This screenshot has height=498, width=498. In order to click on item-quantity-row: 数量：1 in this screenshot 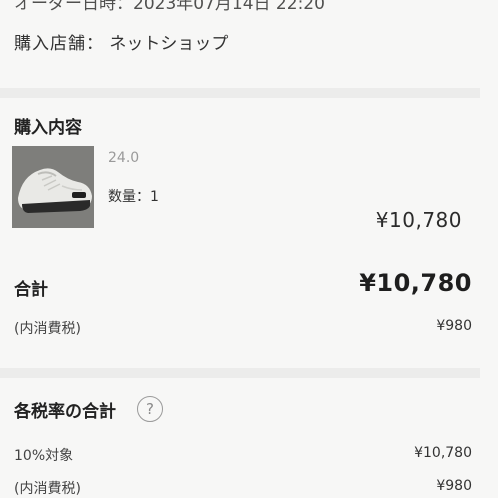, I will do `click(133, 196)`.